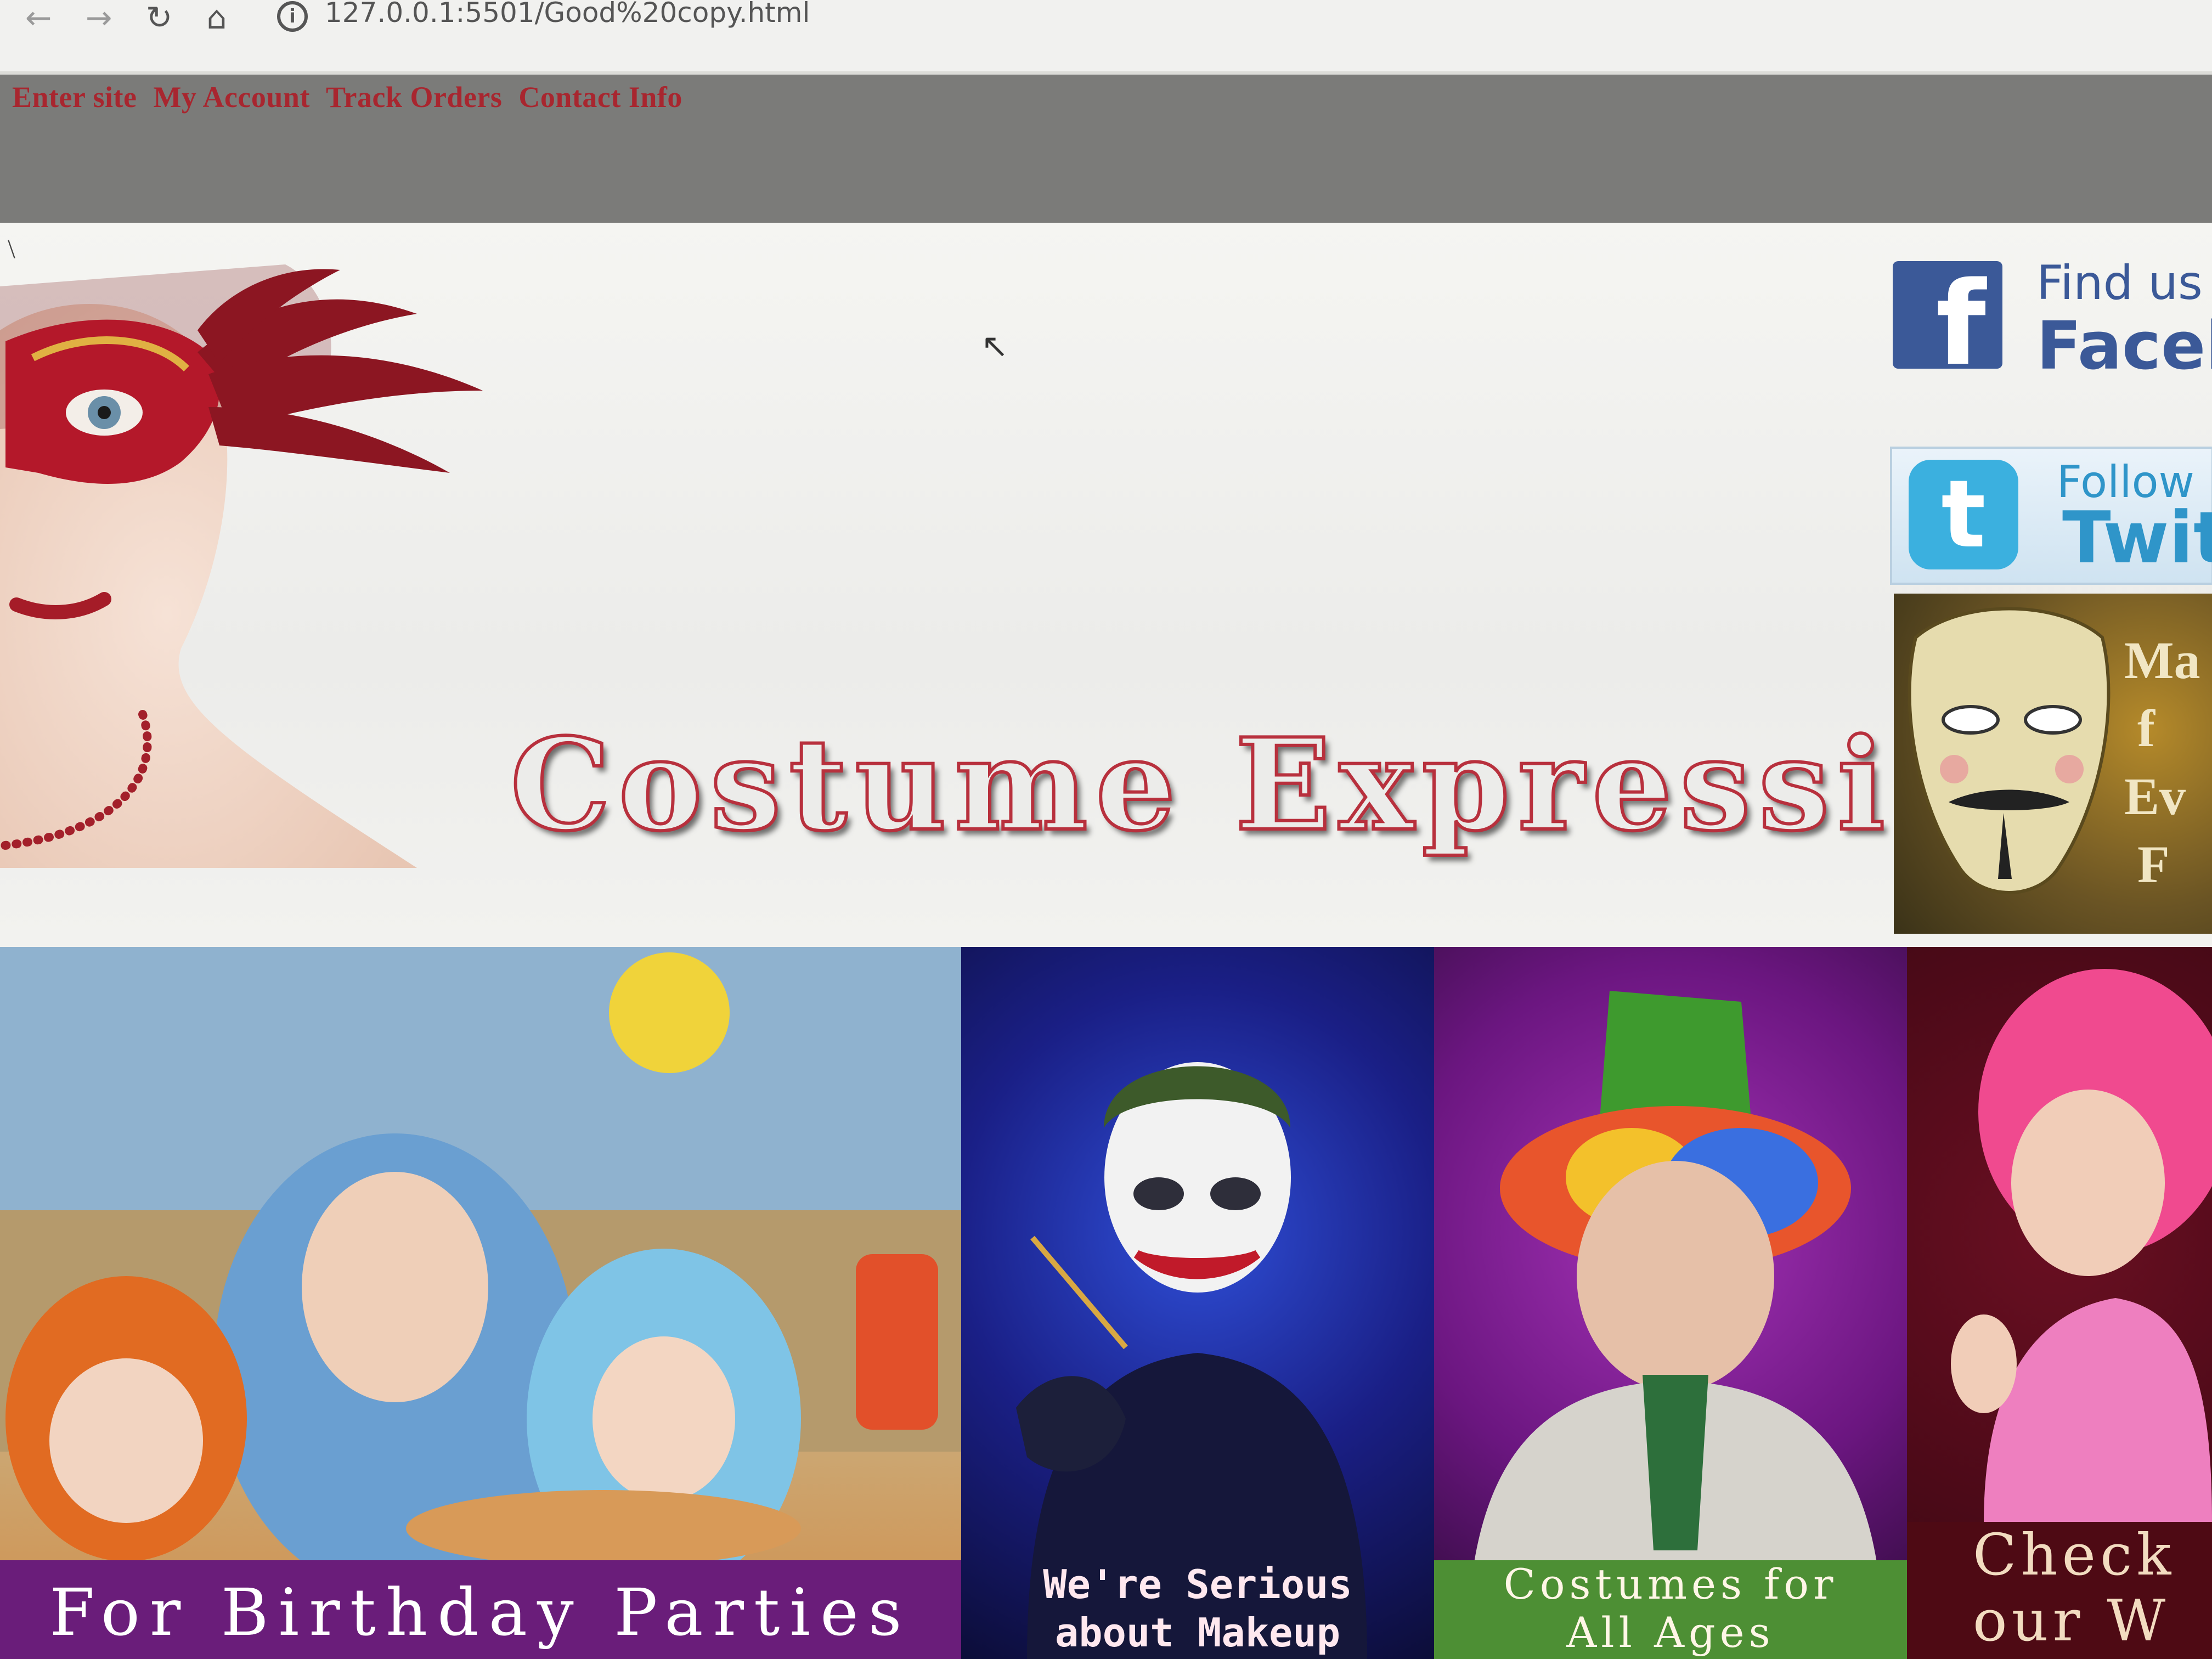  I want to click on caption-makeup: We're Serious about Makeup, so click(1197, 1609).